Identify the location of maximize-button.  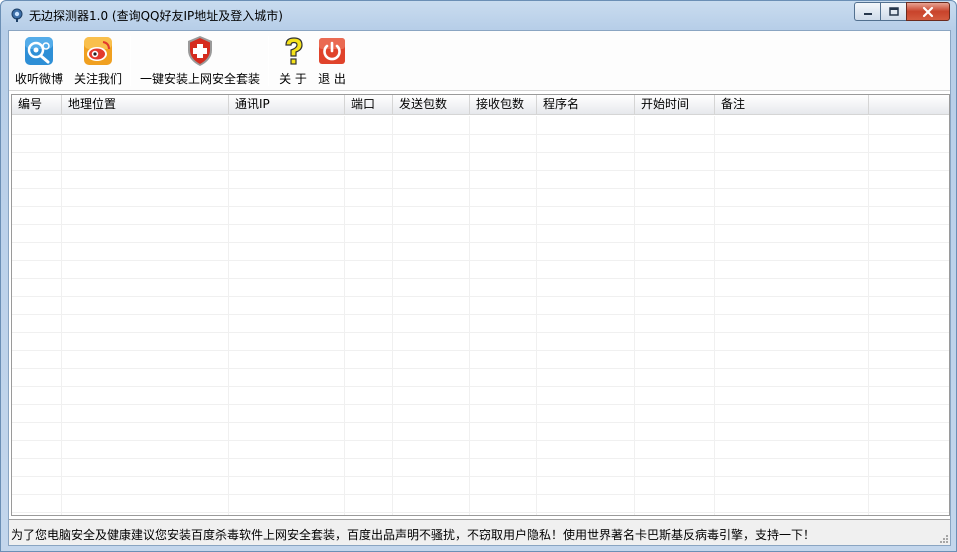
(893, 11).